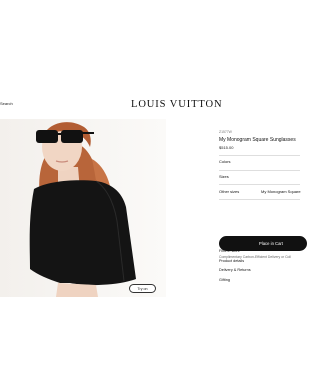 This screenshot has width=320, height=390. What do you see at coordinates (229, 191) in the screenshot?
I see `other-sizes-label: Other sizes` at bounding box center [229, 191].